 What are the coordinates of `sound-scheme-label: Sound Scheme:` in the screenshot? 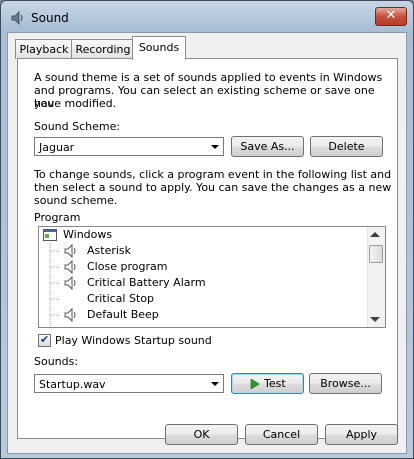 It's located at (77, 126).